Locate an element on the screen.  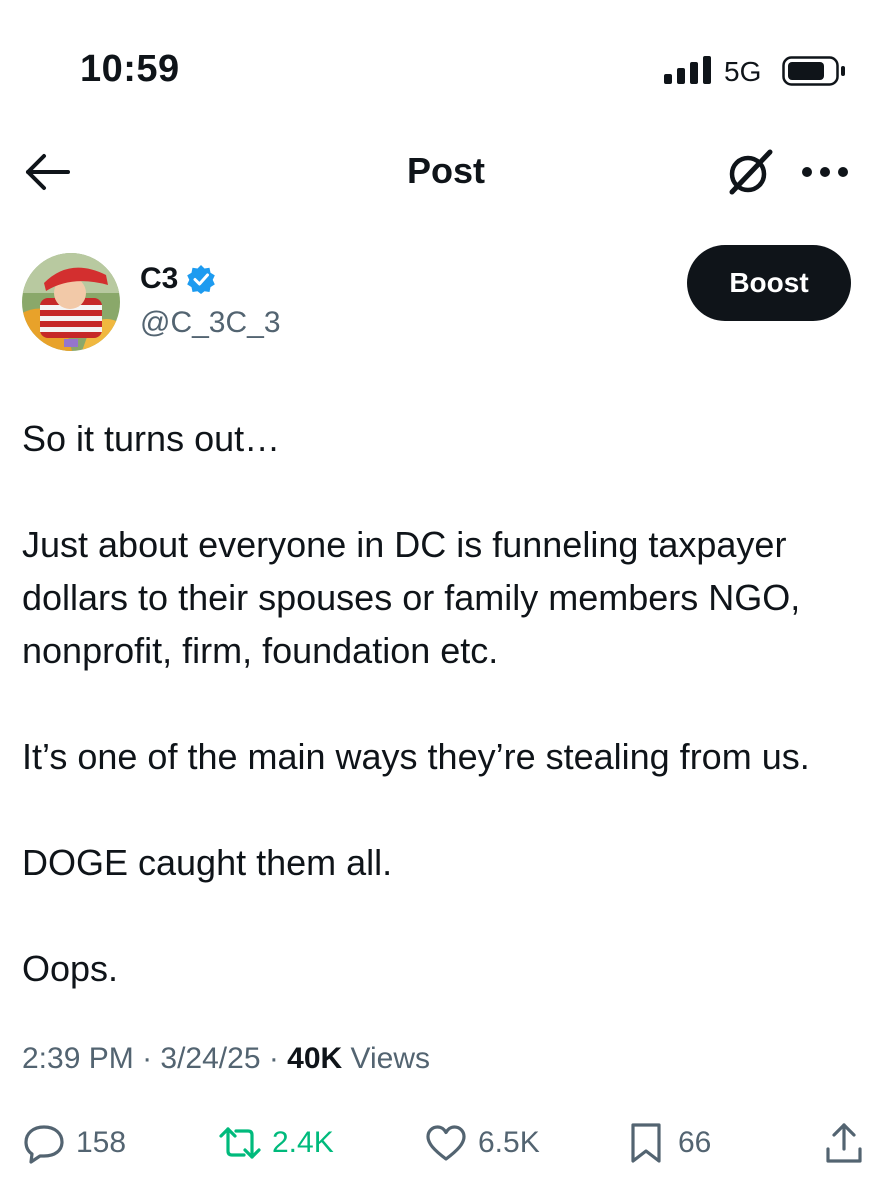
share-button is located at coordinates (844, 1143).